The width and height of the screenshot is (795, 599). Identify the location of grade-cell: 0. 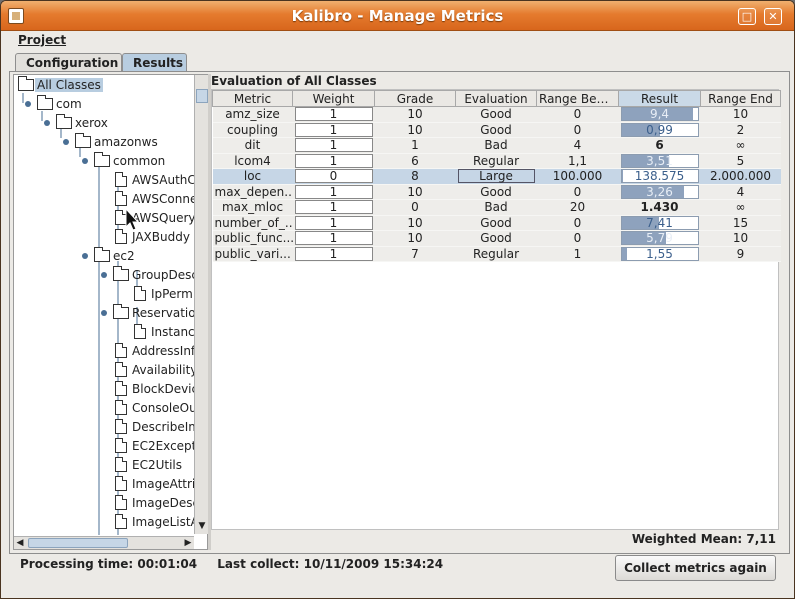
(415, 207).